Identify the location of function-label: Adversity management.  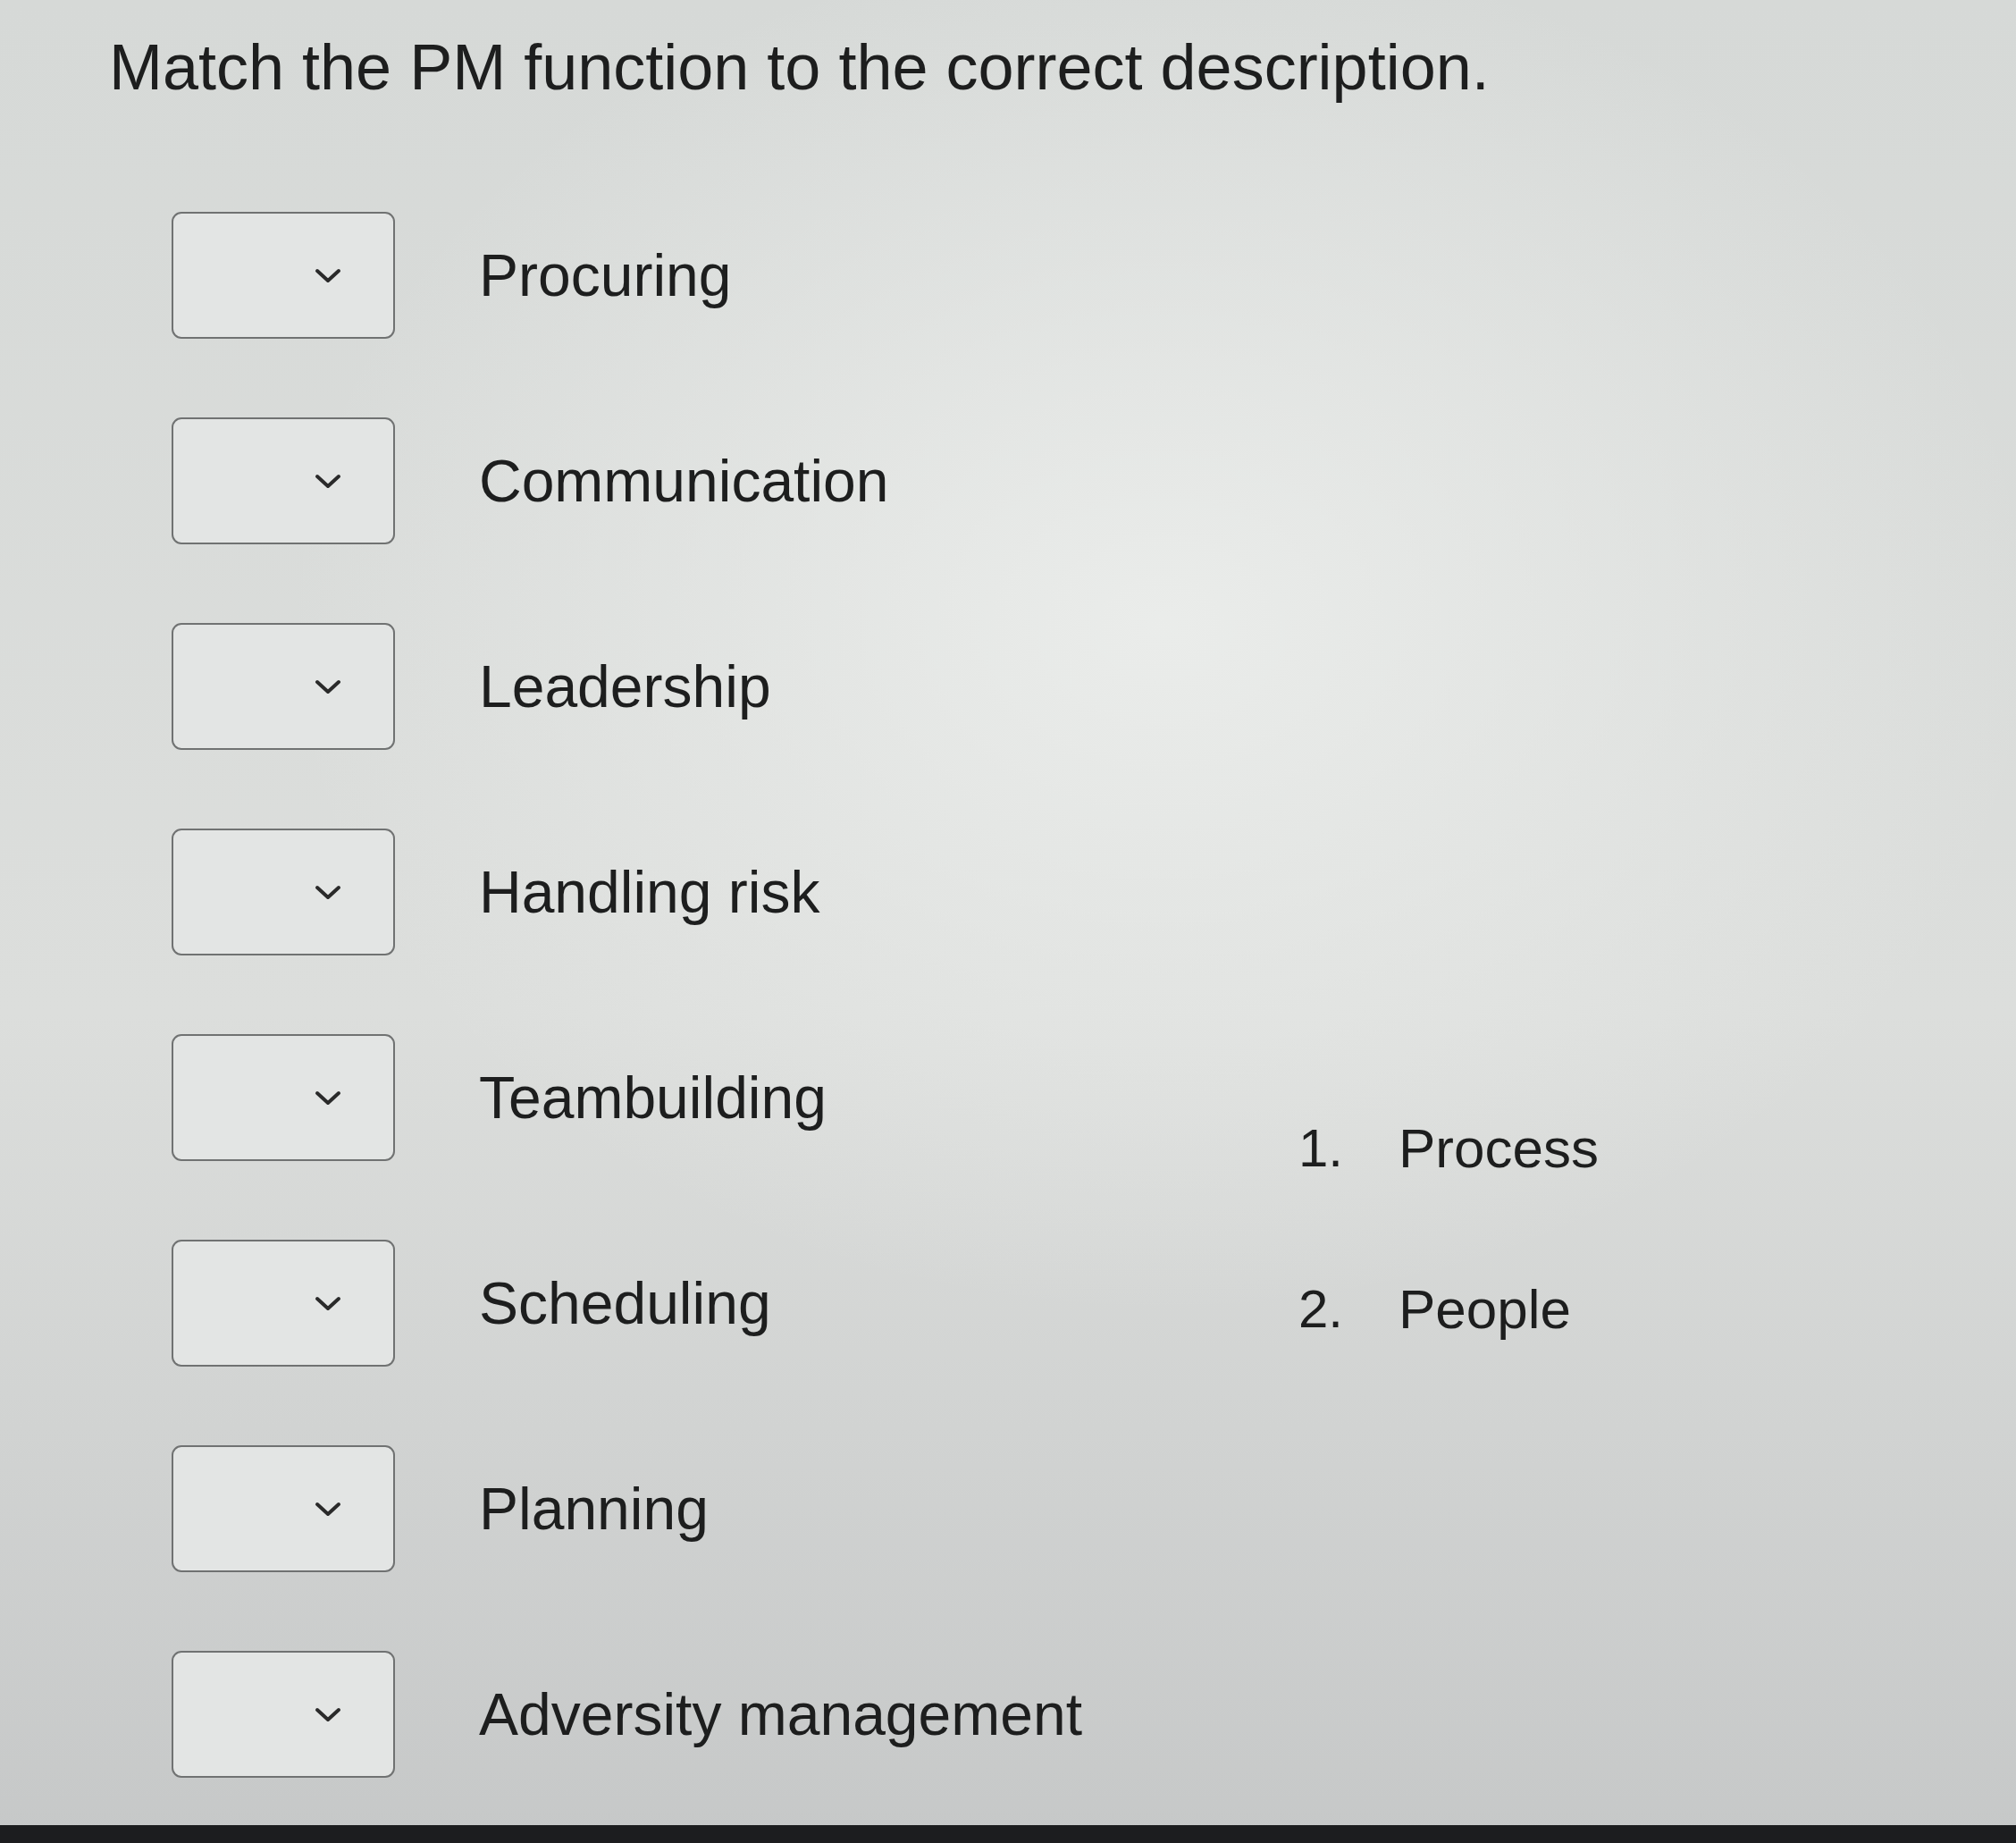
(780, 1714).